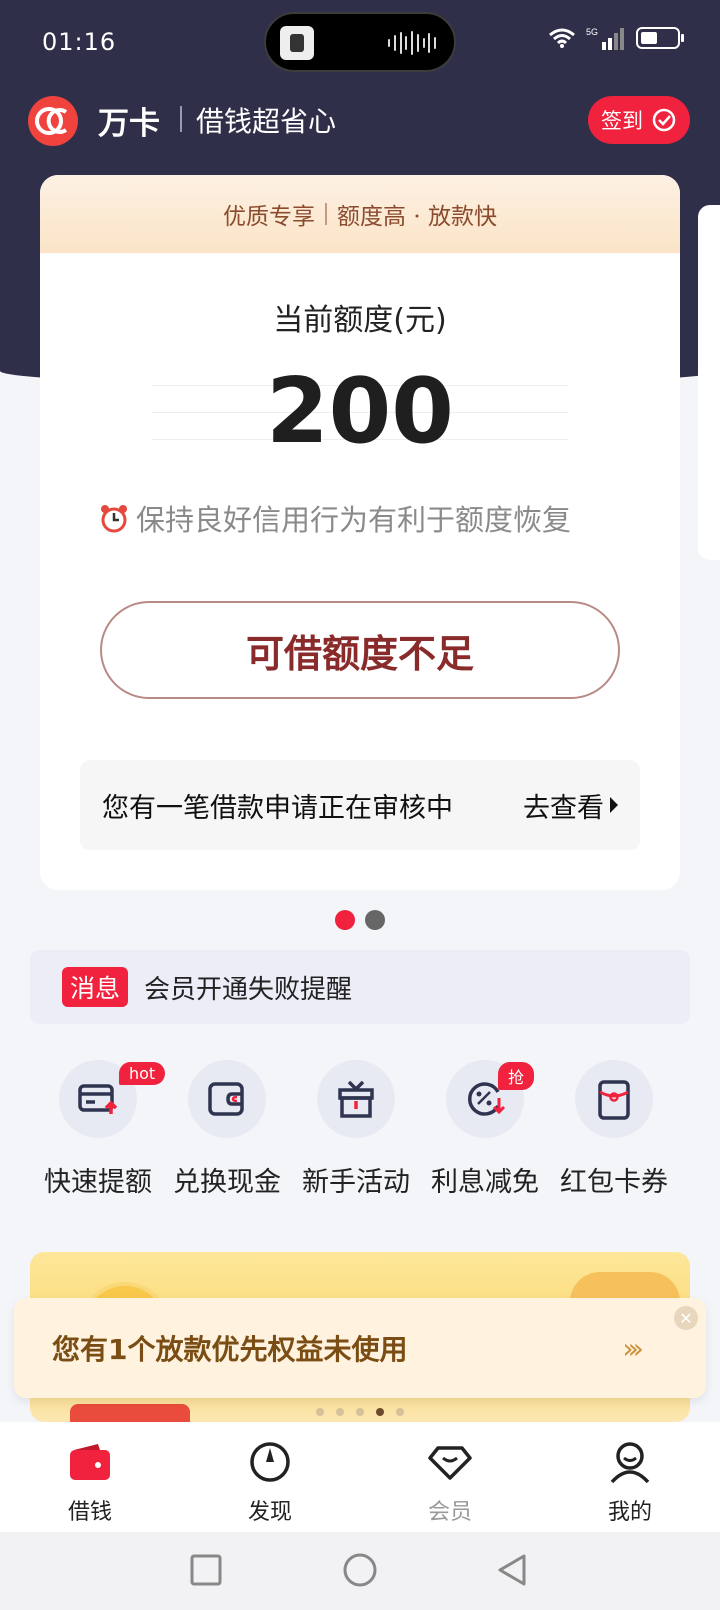 The height and width of the screenshot is (1610, 720). What do you see at coordinates (266, 121) in the screenshot?
I see `app-slogan: 借钱超省心` at bounding box center [266, 121].